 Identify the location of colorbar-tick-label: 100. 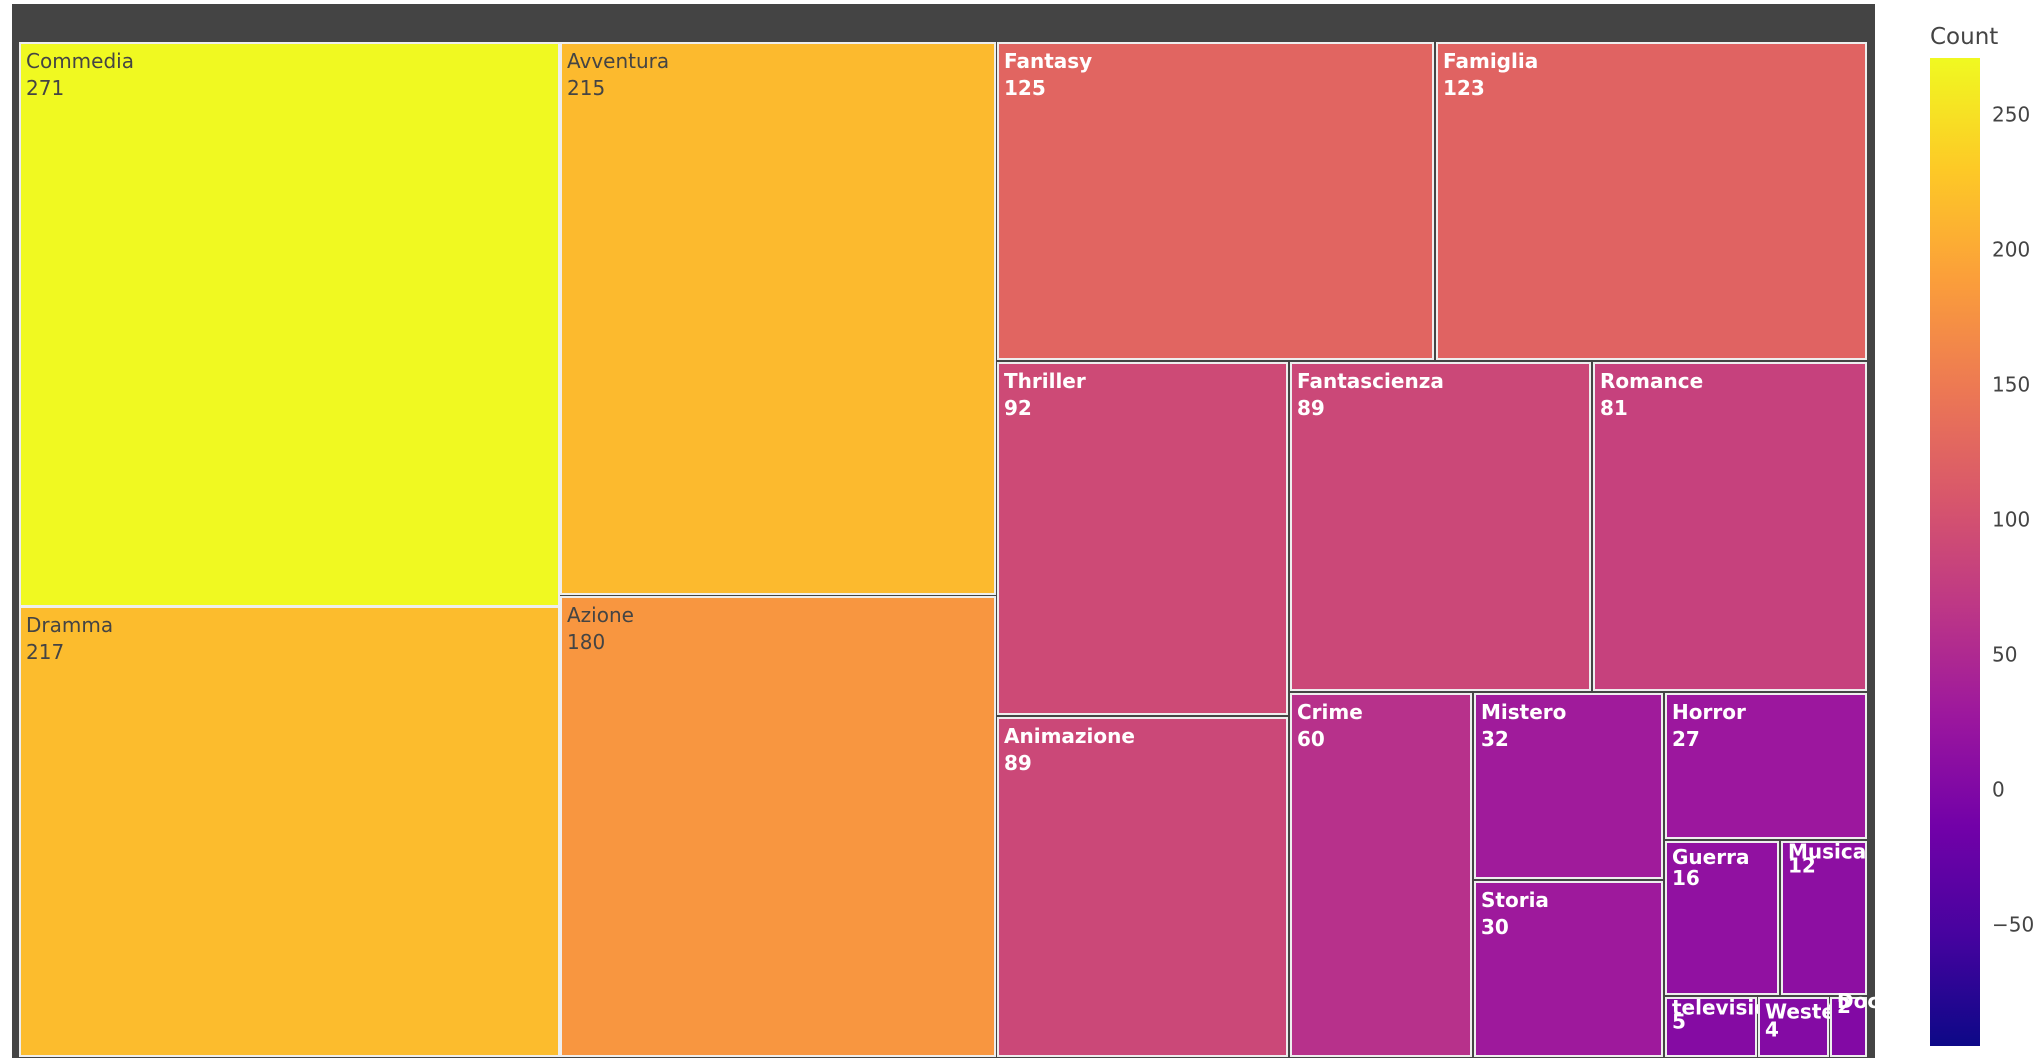
(2011, 520).